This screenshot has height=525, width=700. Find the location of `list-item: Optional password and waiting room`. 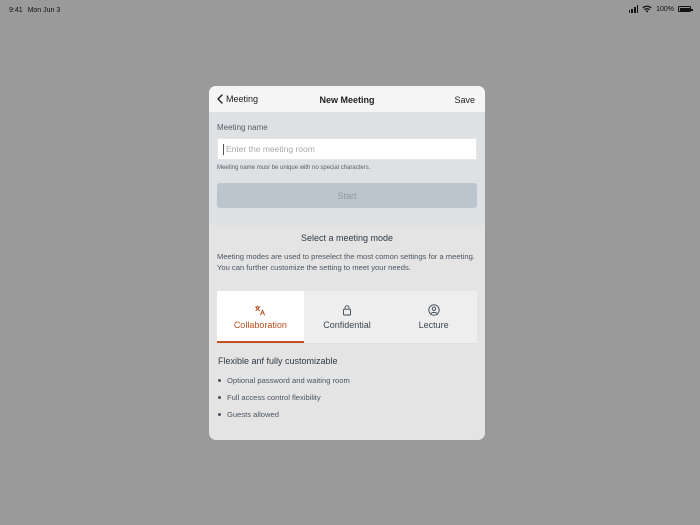

list-item: Optional password and waiting room is located at coordinates (347, 380).